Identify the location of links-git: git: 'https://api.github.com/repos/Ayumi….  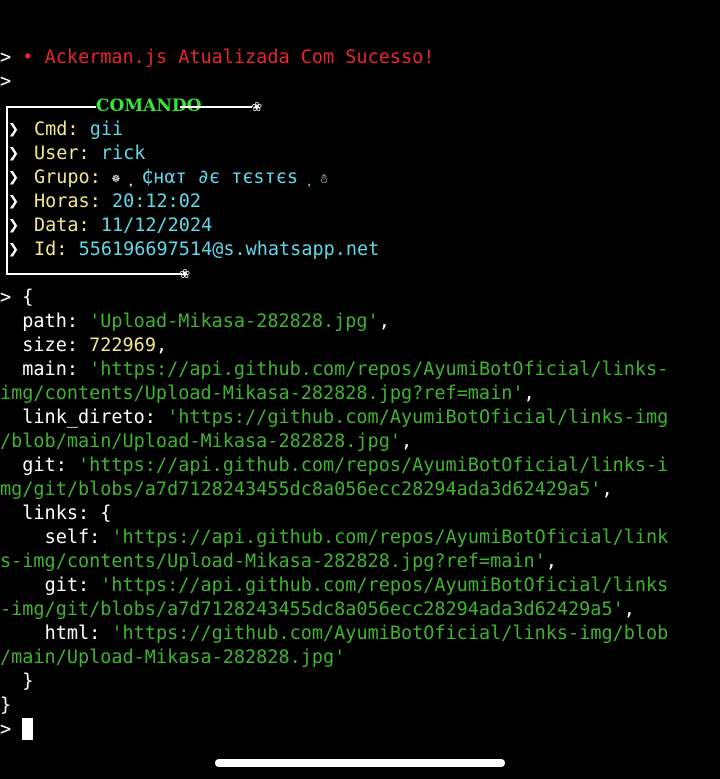
(356, 585).